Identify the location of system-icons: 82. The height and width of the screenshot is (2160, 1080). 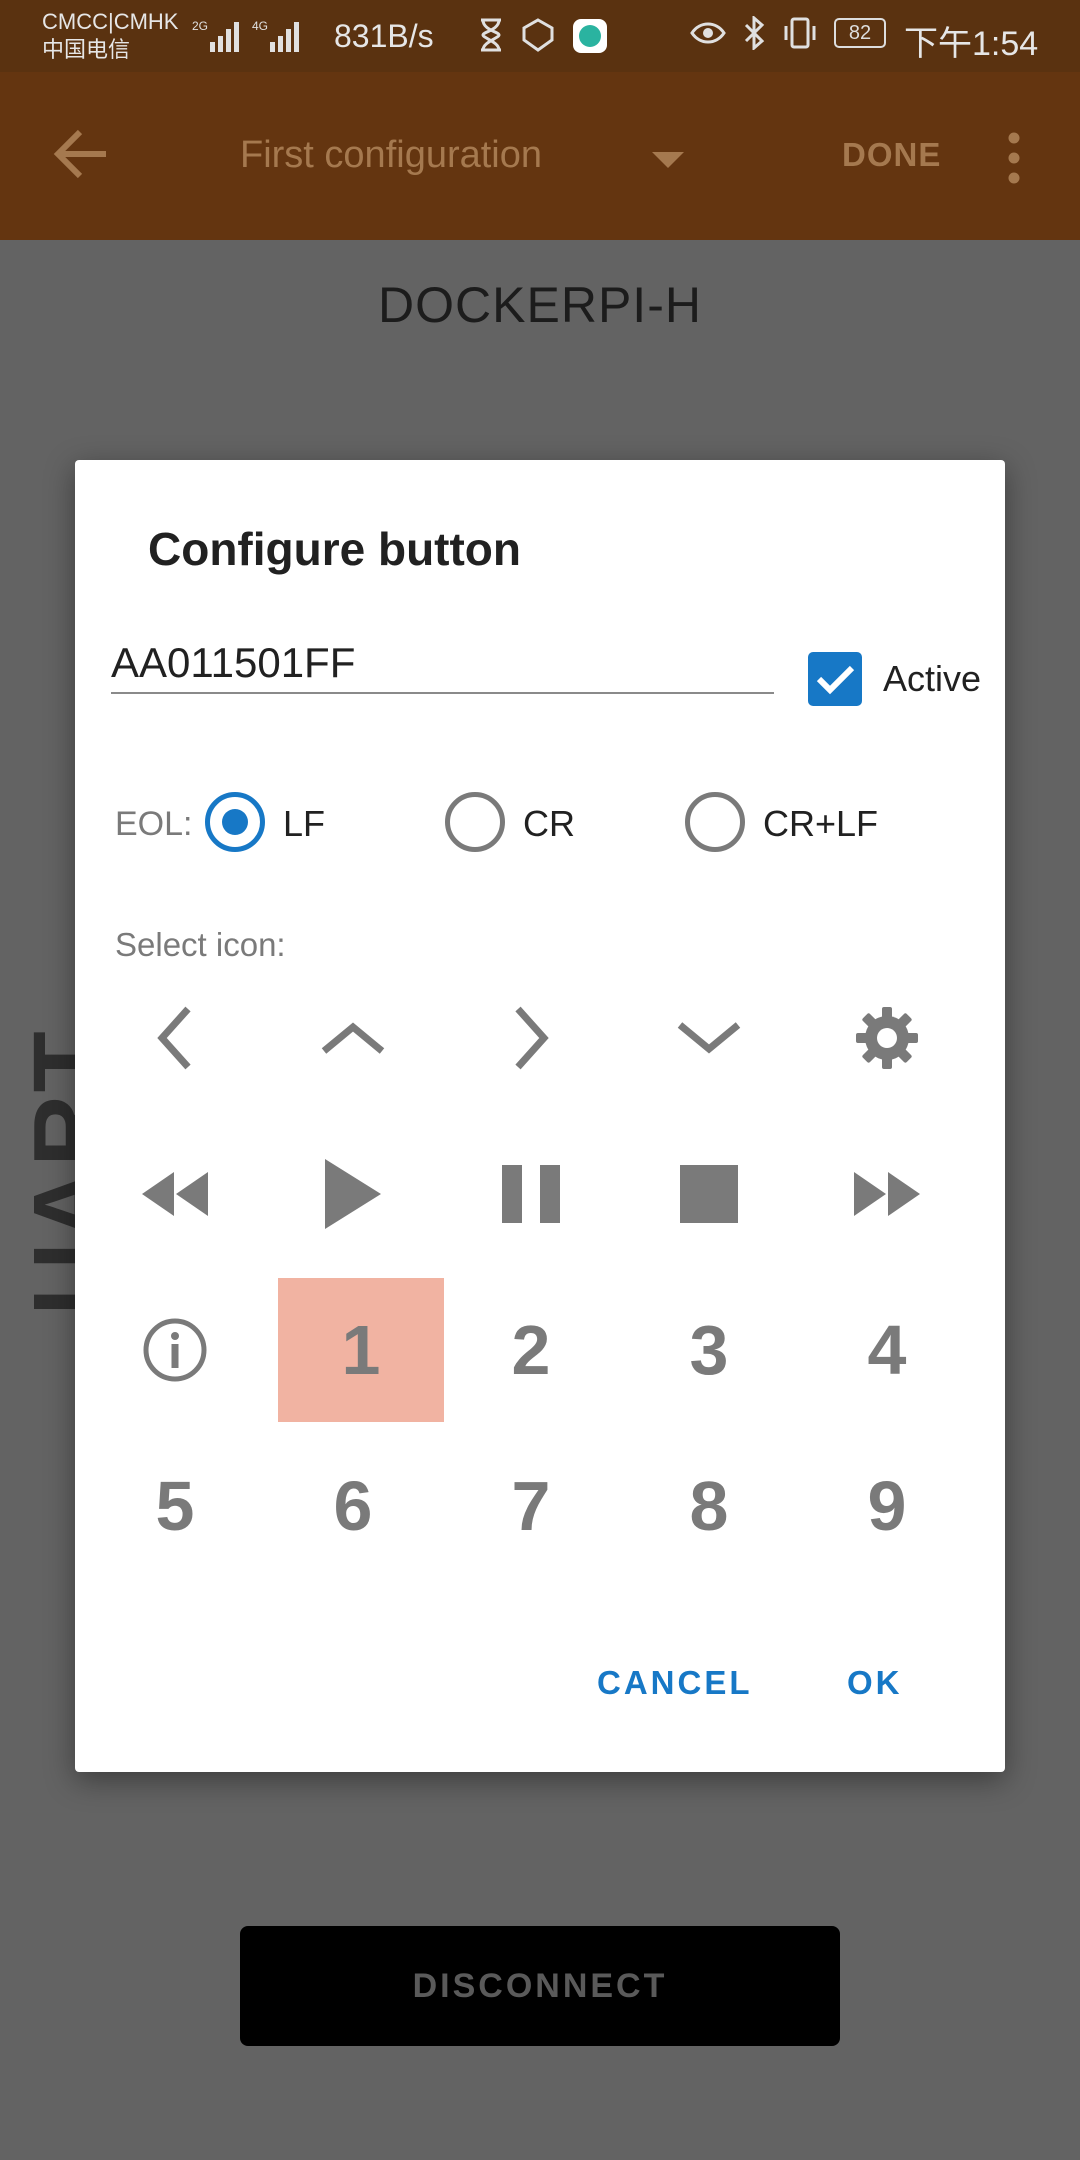
(788, 33).